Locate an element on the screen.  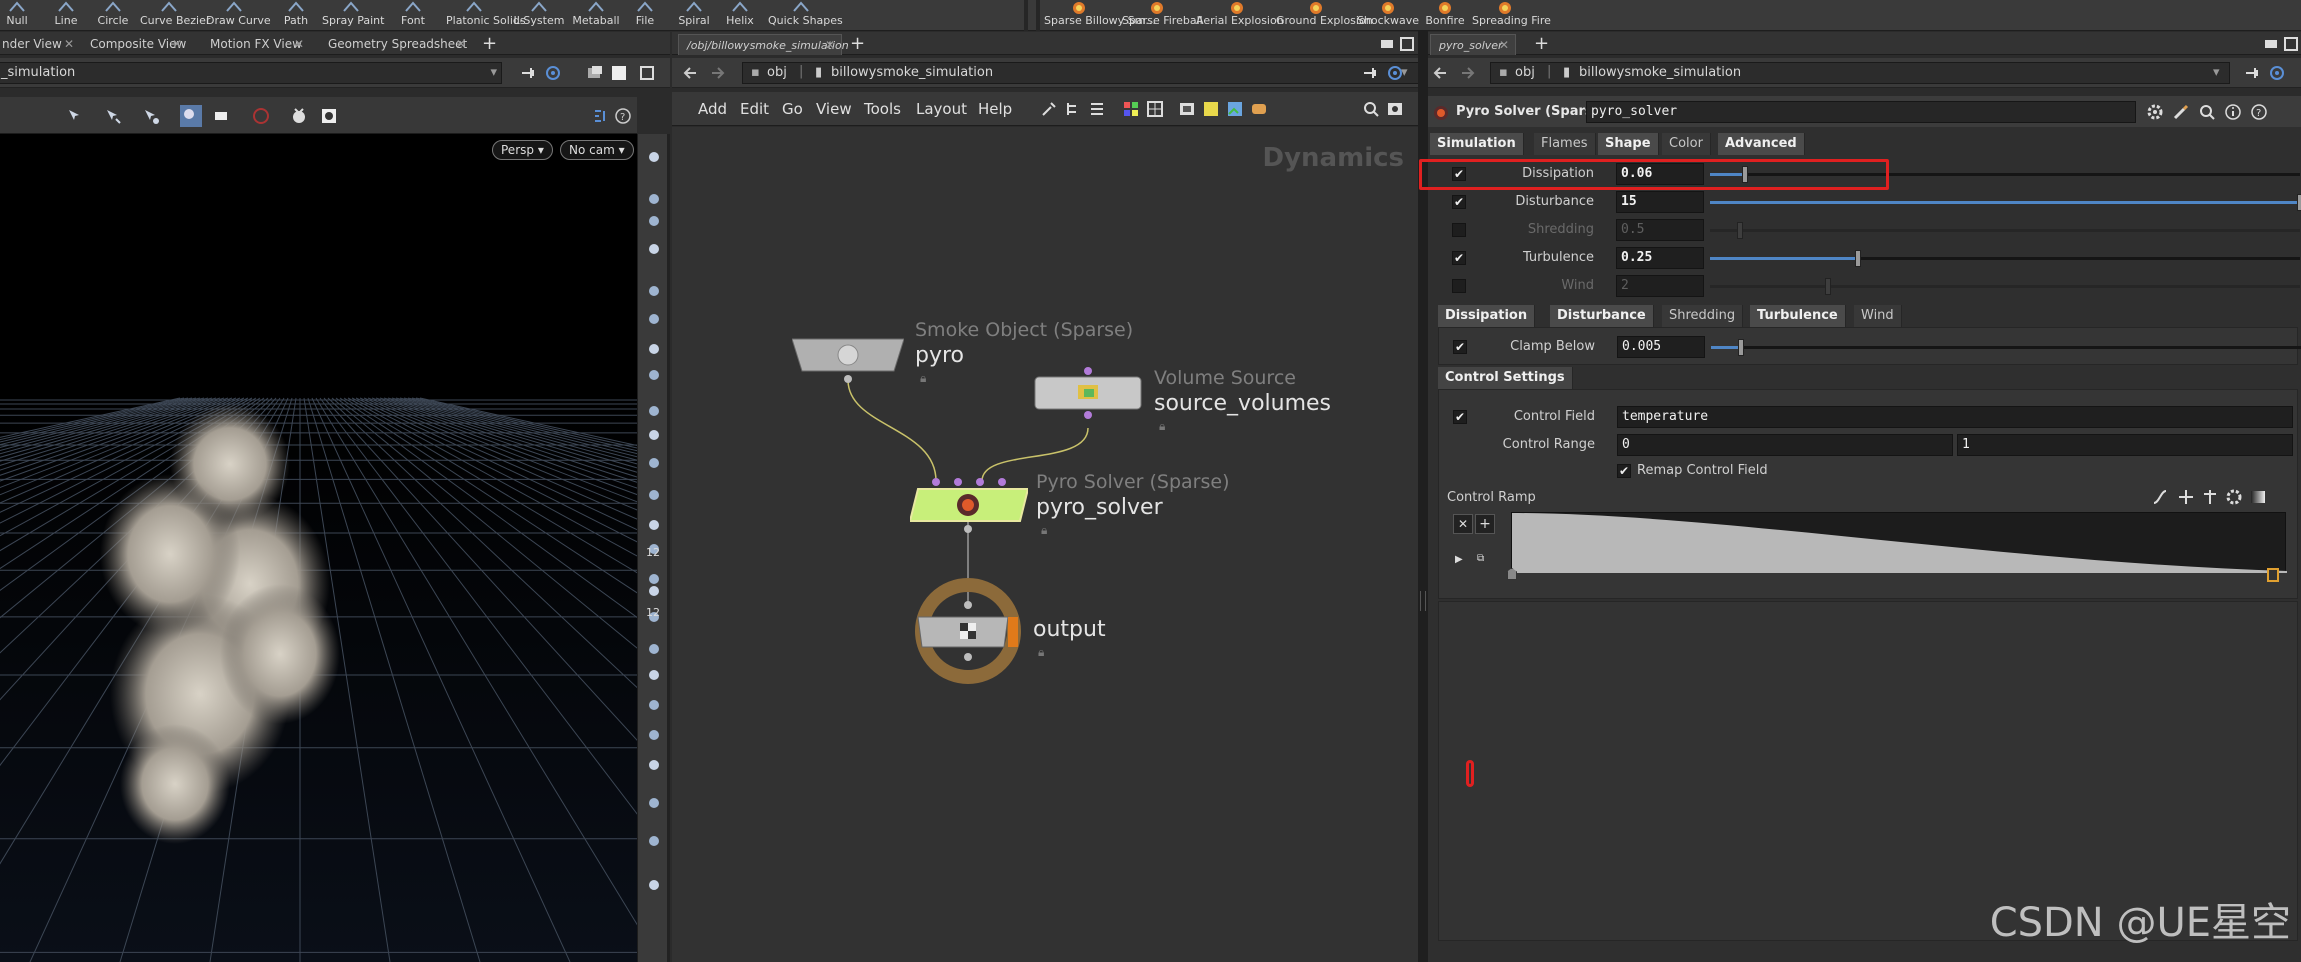
wind-checkbox is located at coordinates (1459, 286).